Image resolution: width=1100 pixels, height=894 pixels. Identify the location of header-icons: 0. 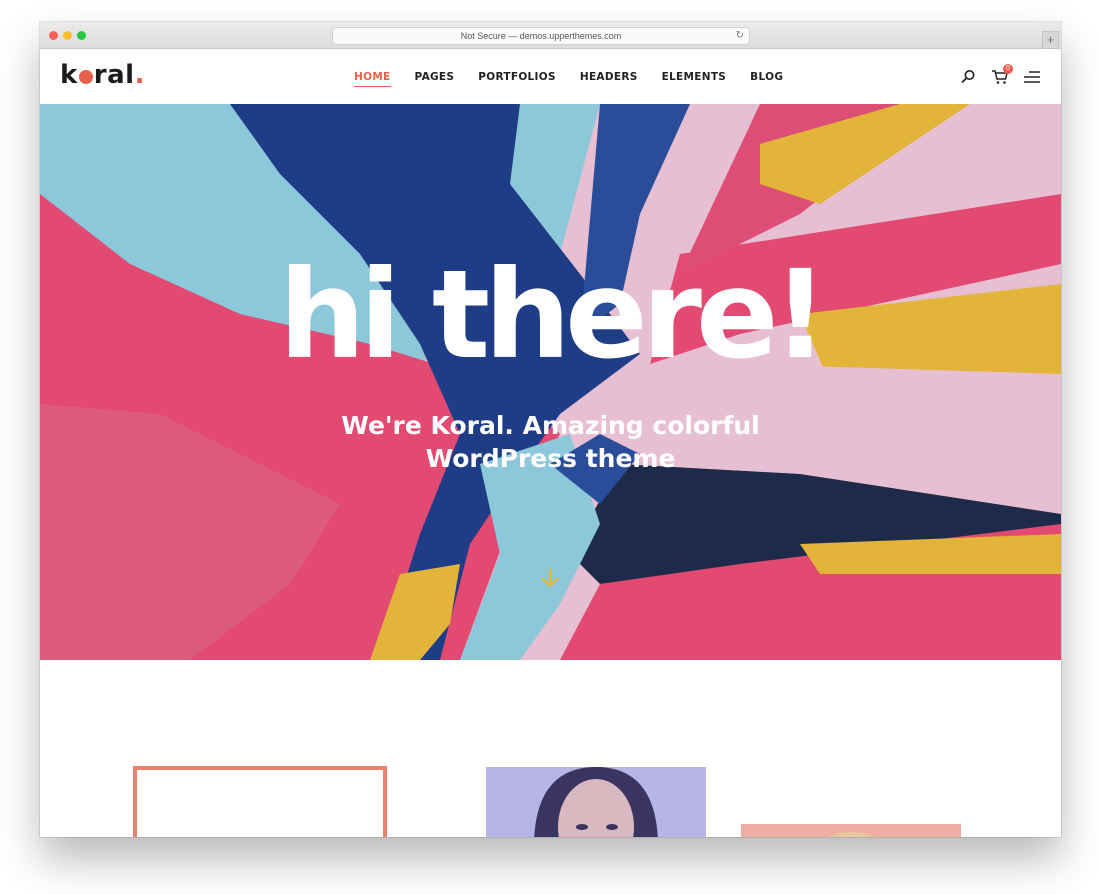
(1000, 75).